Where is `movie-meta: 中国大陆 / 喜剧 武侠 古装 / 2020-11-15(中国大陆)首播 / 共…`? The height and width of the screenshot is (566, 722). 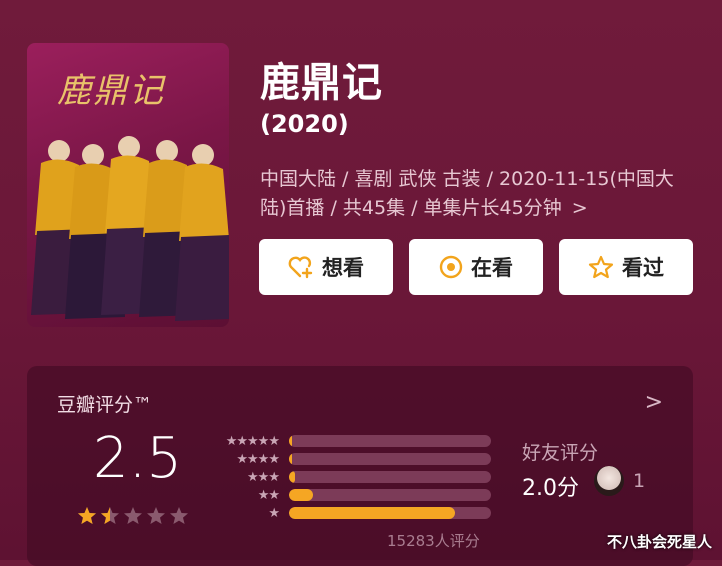 movie-meta: 中国大陆 / 喜剧 武侠 古装 / 2020-11-15(中国大陆)首播 / 共… is located at coordinates (475, 194).